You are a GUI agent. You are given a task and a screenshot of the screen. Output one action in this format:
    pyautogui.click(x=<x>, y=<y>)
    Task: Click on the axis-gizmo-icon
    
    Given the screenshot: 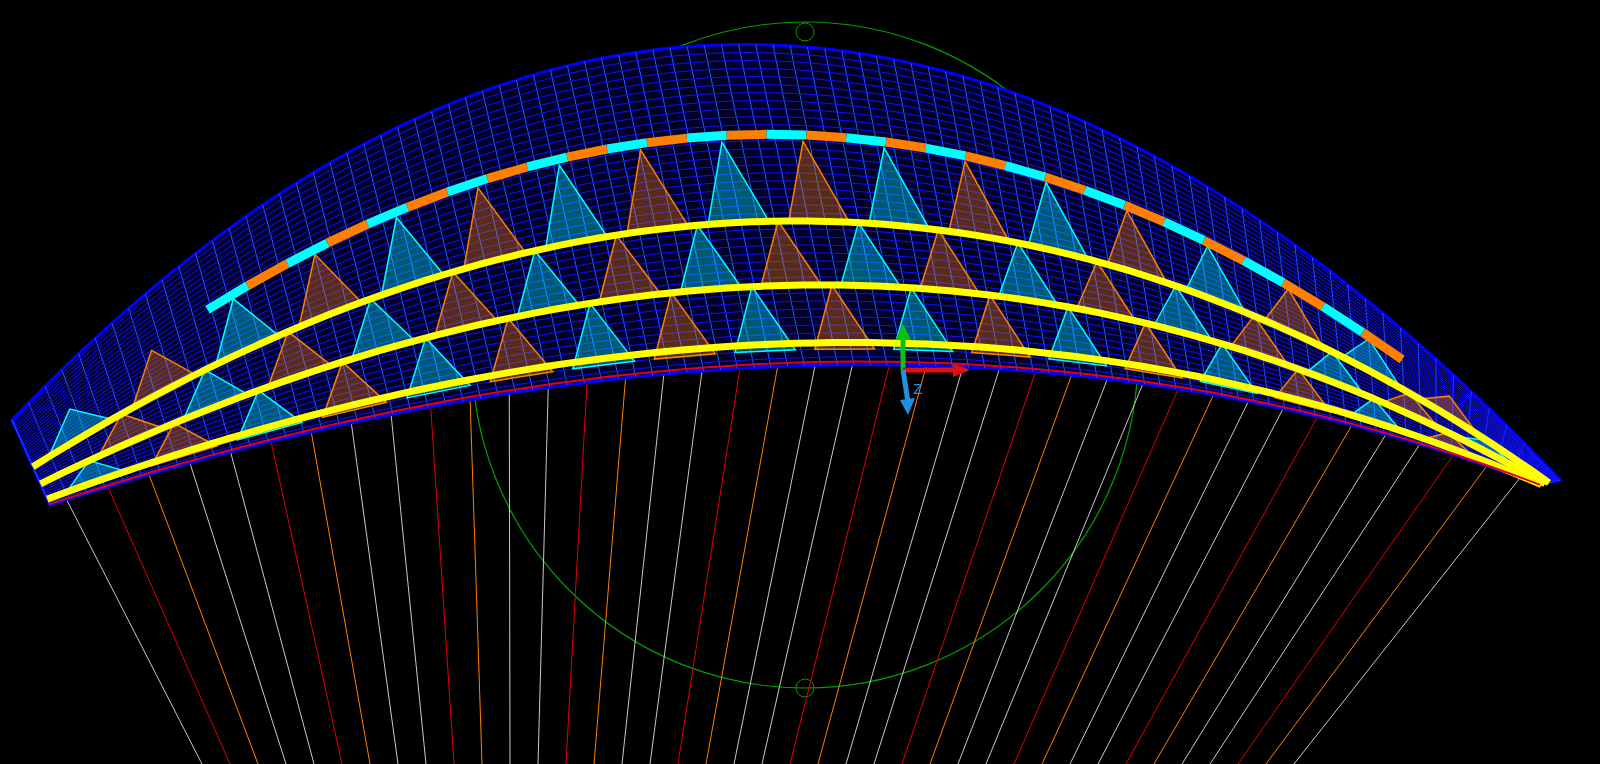 What is the action you would take?
    pyautogui.click(x=932, y=369)
    